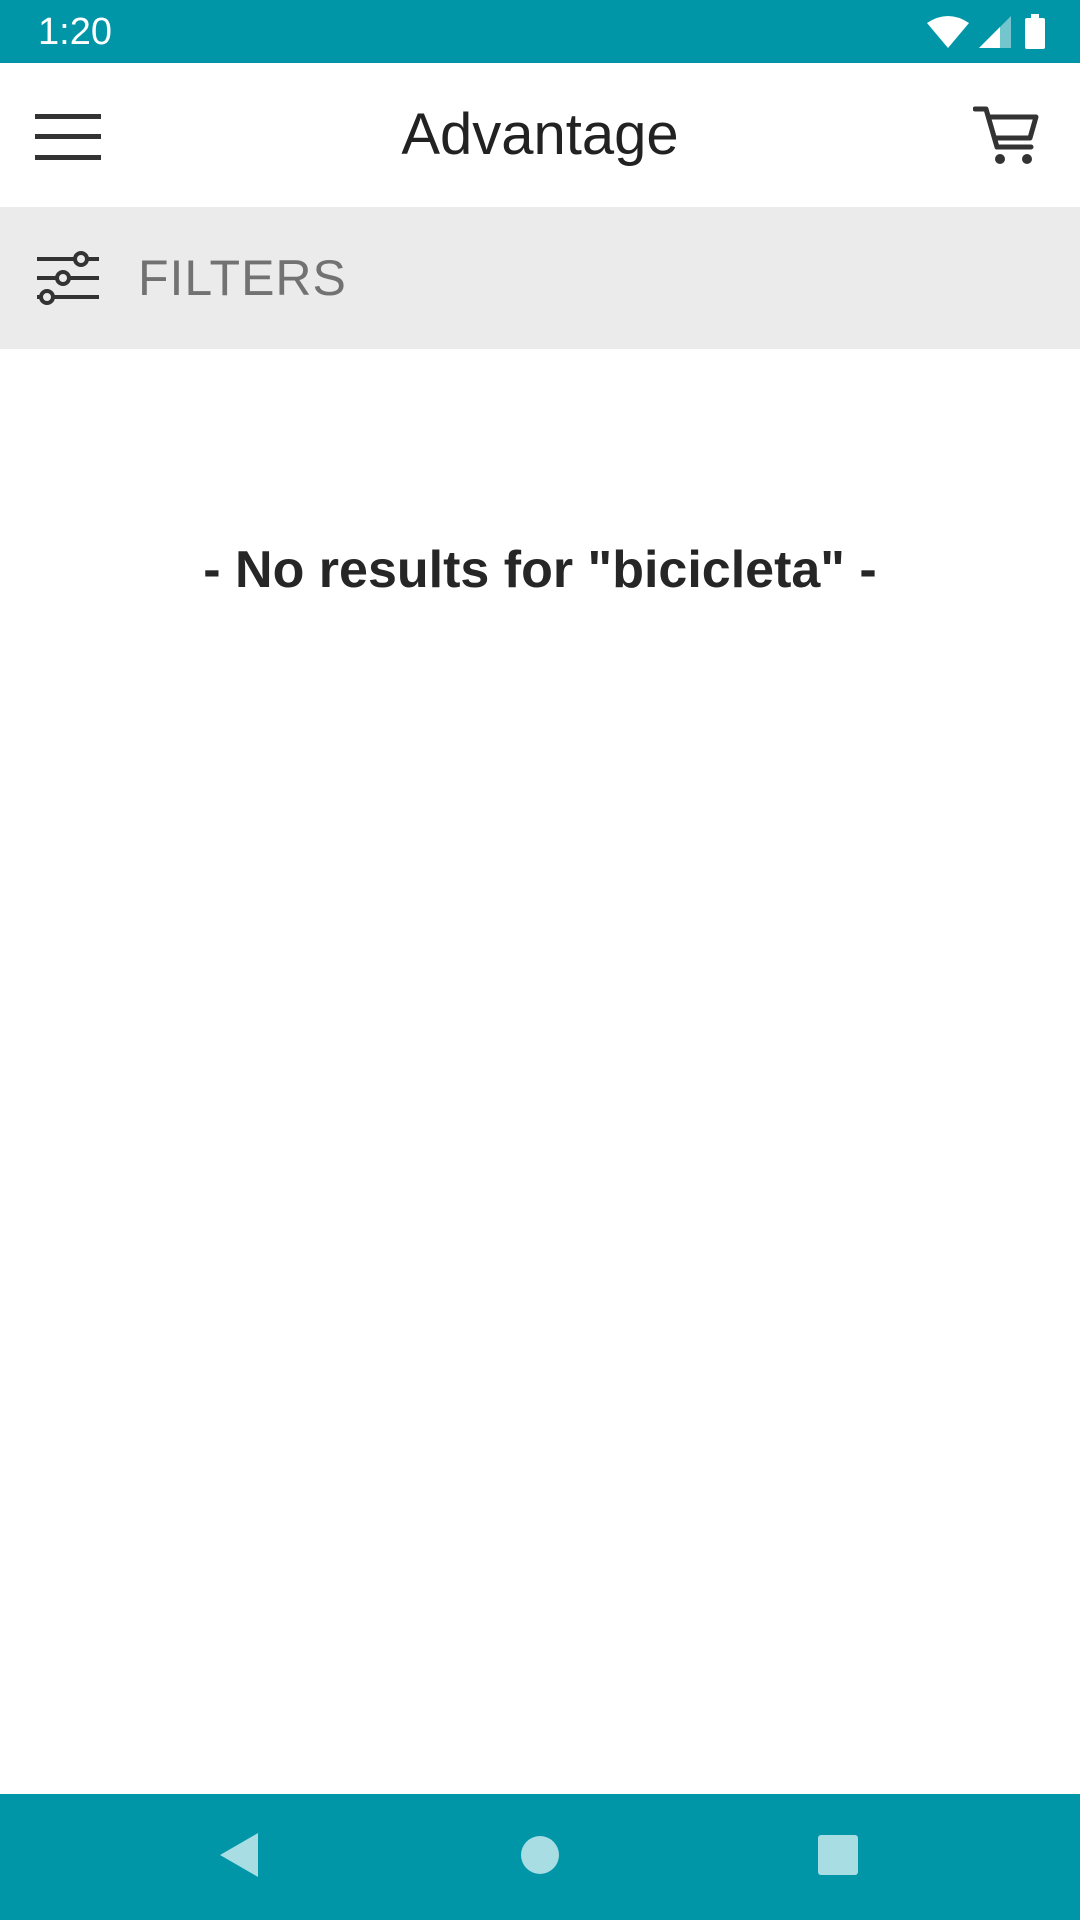 The width and height of the screenshot is (1080, 1920). What do you see at coordinates (540, 278) in the screenshot?
I see `filters-bar: FILTERS` at bounding box center [540, 278].